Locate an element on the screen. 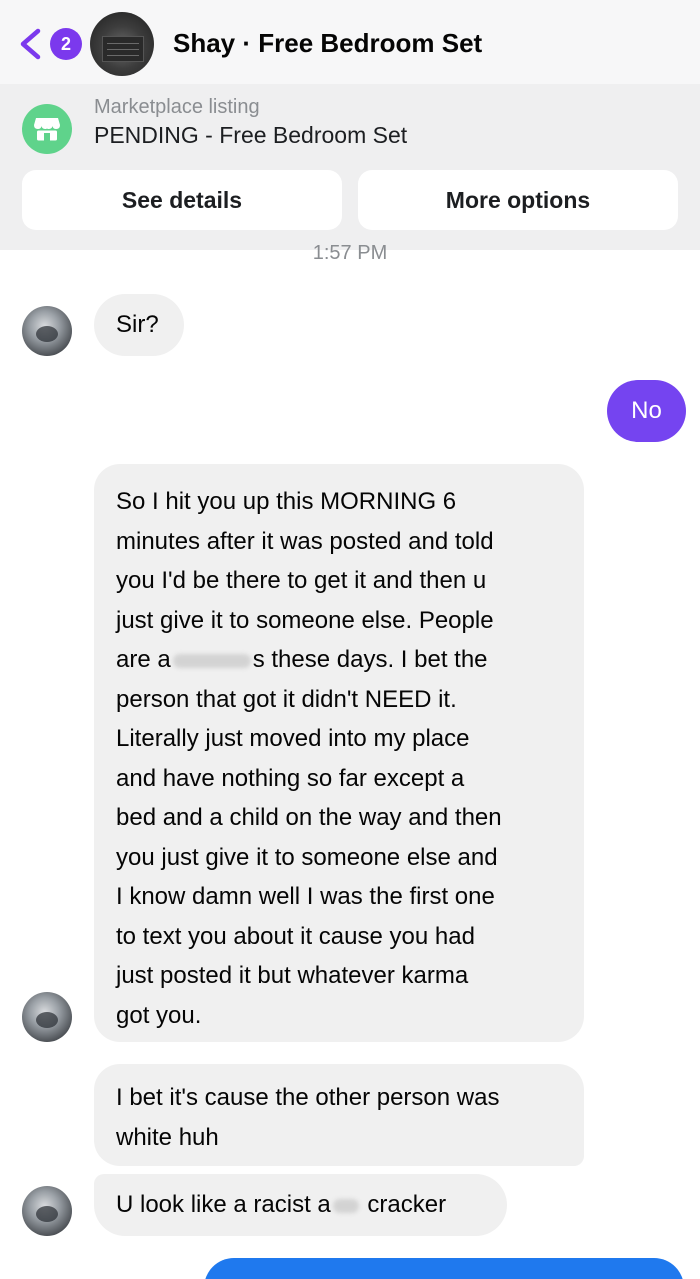  message-line: just give it to someone else. People is located at coordinates (305, 620).